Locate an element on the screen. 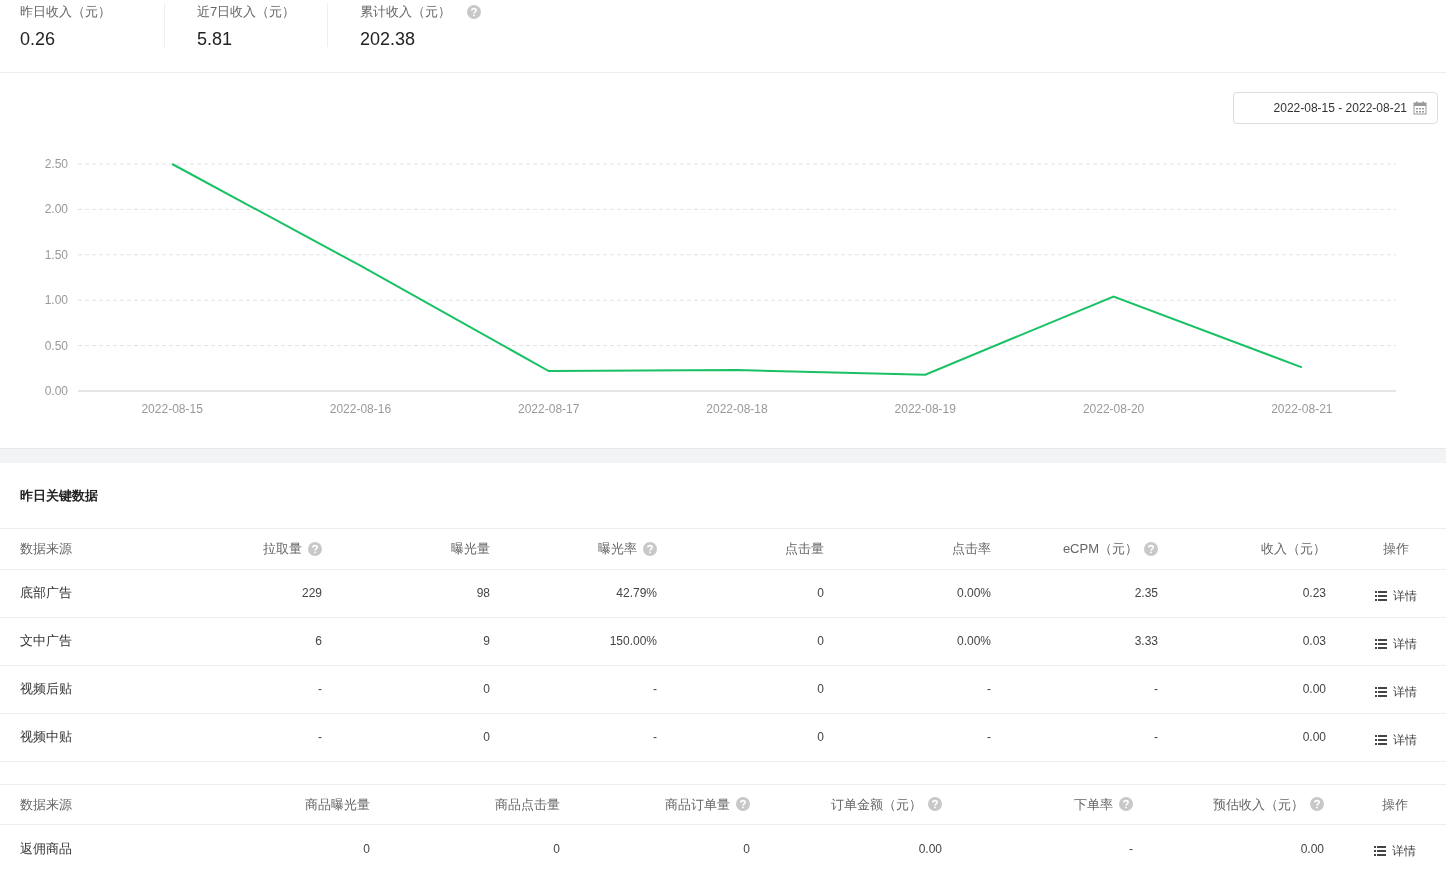 Image resolution: width=1446 pixels, height=872 pixels. table-cell: 文中广告 is located at coordinates (46, 641).